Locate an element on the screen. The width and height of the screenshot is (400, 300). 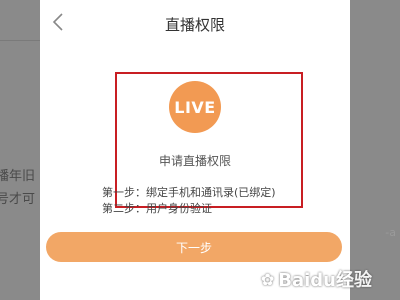
baidu-jingyan-watermark: ✿ Baidu经验 is located at coordinates (316, 279).